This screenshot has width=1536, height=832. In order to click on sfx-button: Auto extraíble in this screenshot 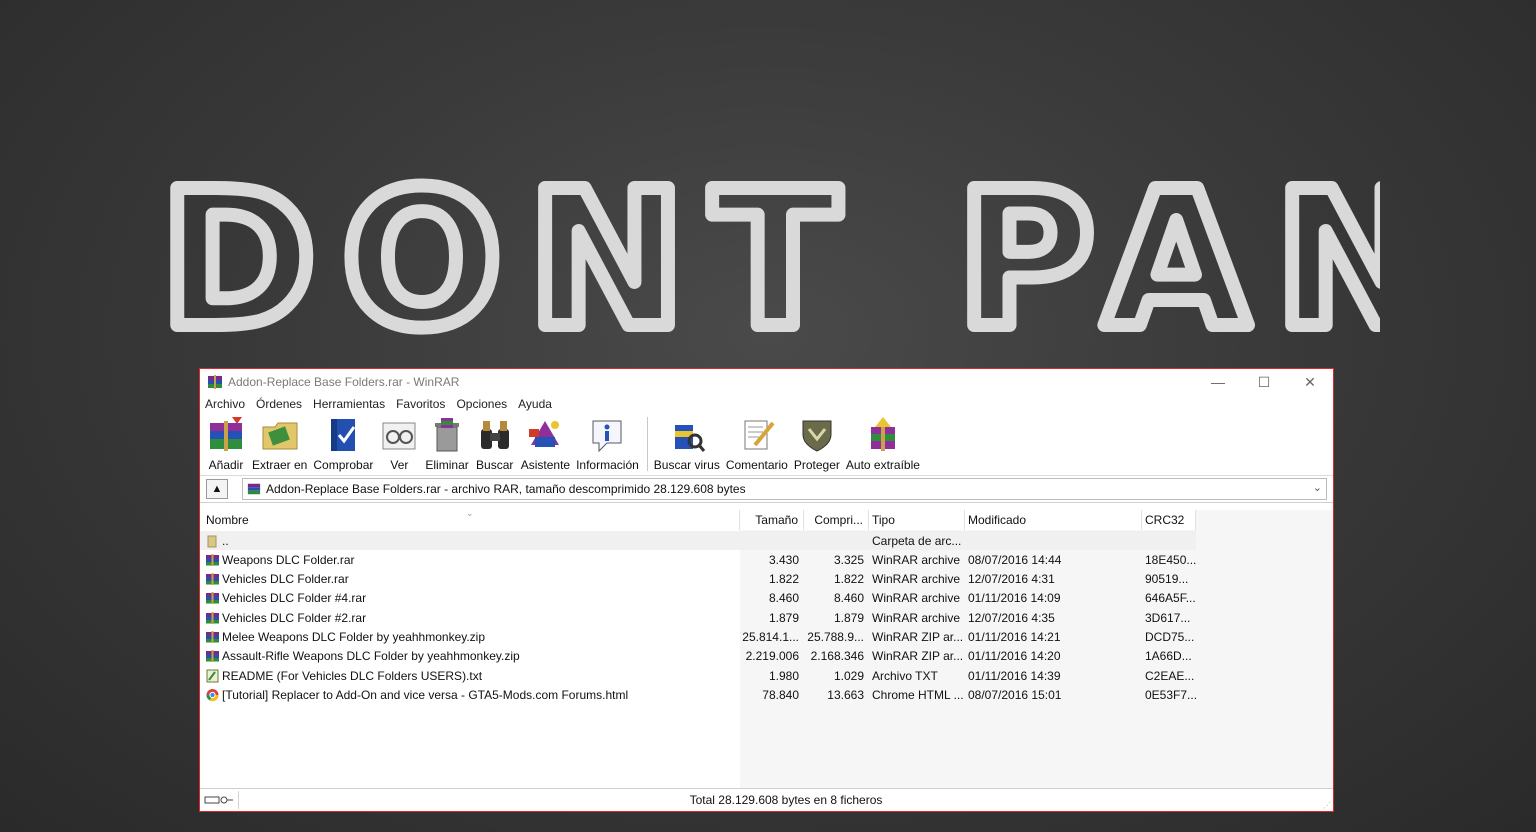, I will do `click(883, 442)`.